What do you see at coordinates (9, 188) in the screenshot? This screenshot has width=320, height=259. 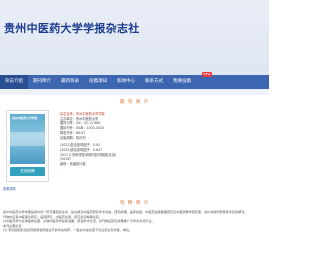 I see `detail-link: 查看详情` at bounding box center [9, 188].